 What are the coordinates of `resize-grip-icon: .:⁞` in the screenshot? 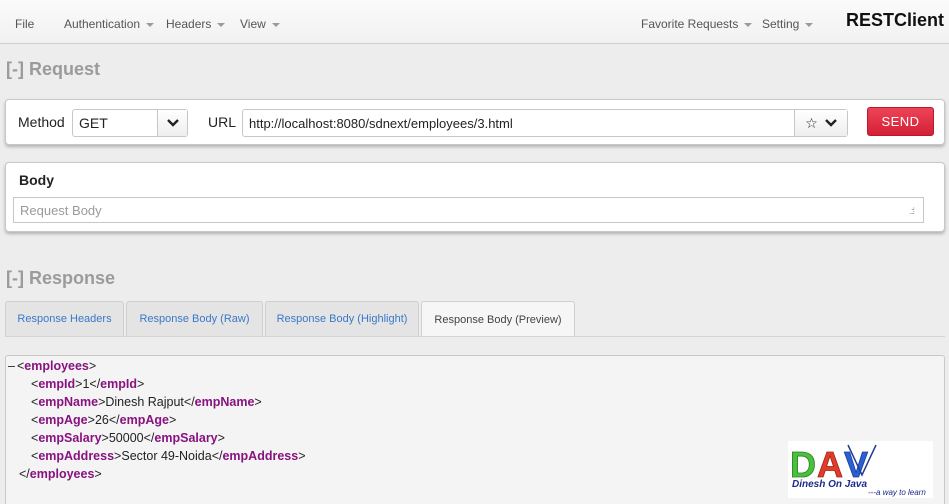 It's located at (911, 211).